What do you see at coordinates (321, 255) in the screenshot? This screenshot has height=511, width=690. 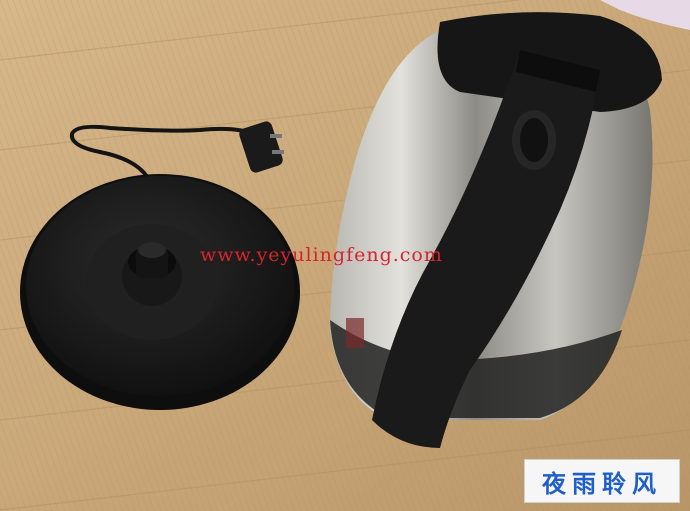 I see `watermark-url: www.yeyulingfeng.com` at bounding box center [321, 255].